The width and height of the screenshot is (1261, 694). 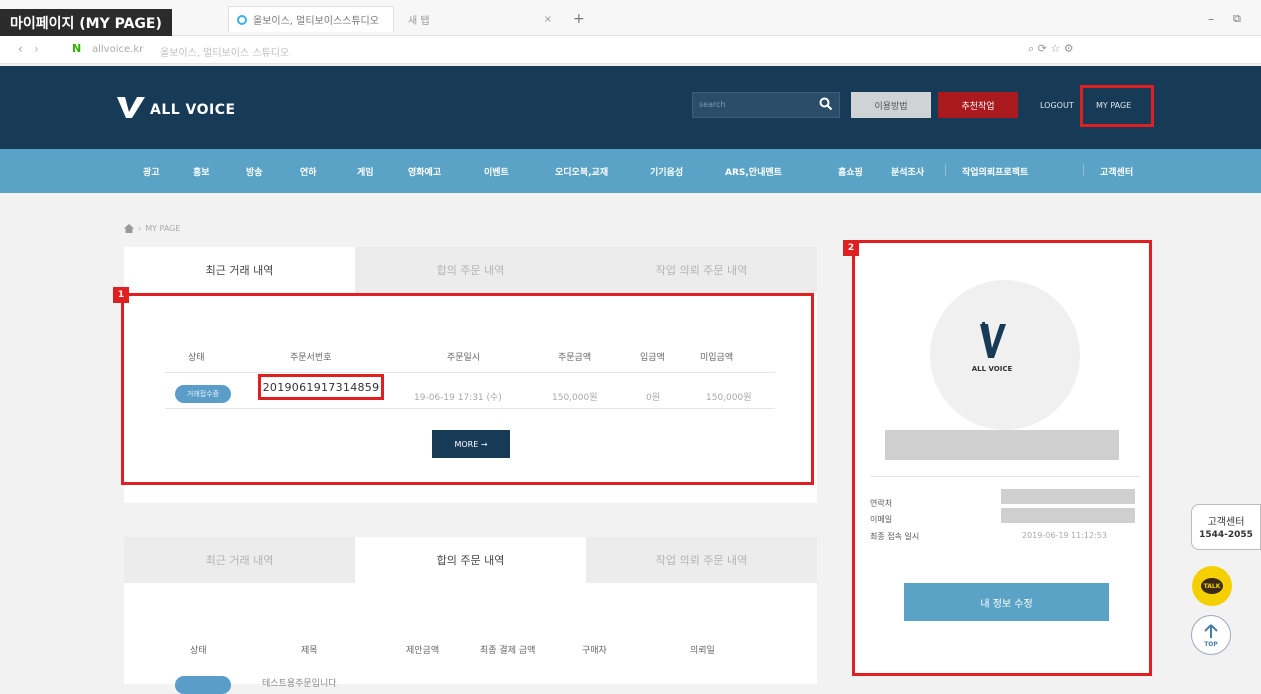 What do you see at coordinates (1226, 535) in the screenshot?
I see `customer-center-phone: 1544-2055` at bounding box center [1226, 535].